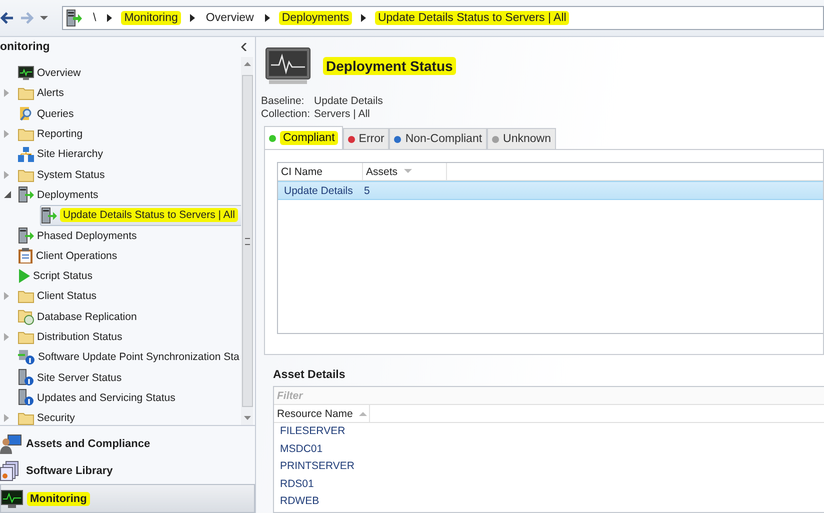 This screenshot has width=824, height=513. I want to click on table-cell-text: Update Details, so click(318, 190).